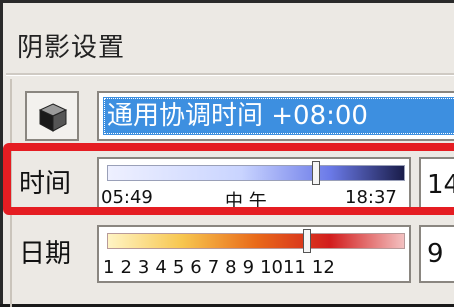  I want to click on date-slider-track, so click(256, 241).